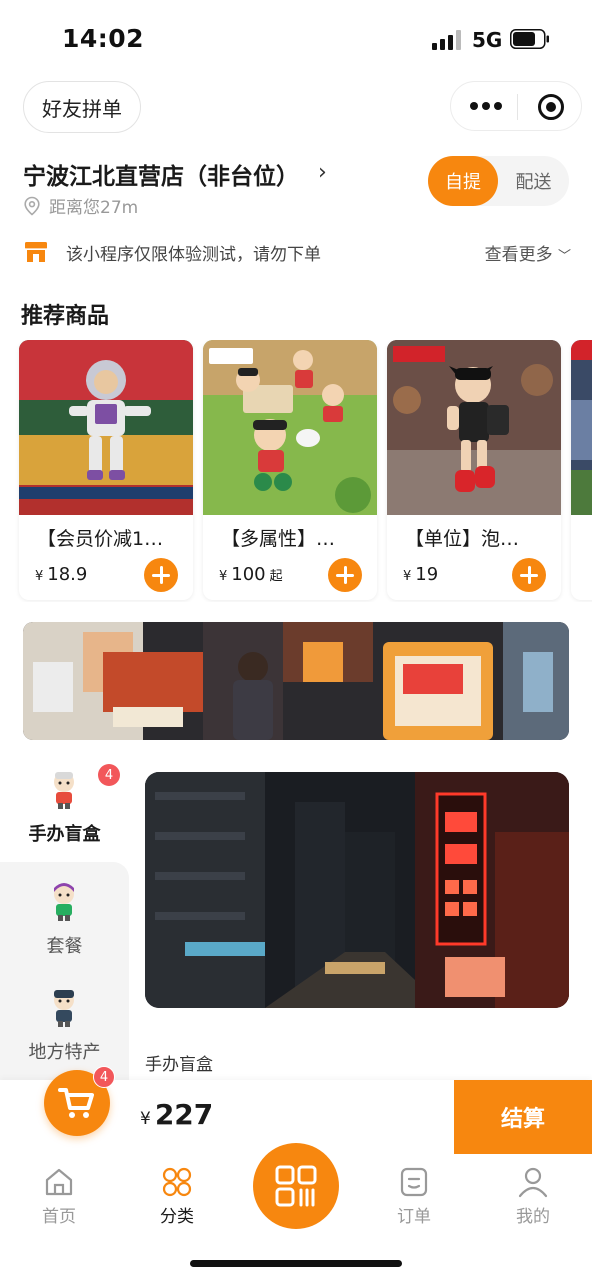  I want to click on chevron-right-icon: ›, so click(322, 172).